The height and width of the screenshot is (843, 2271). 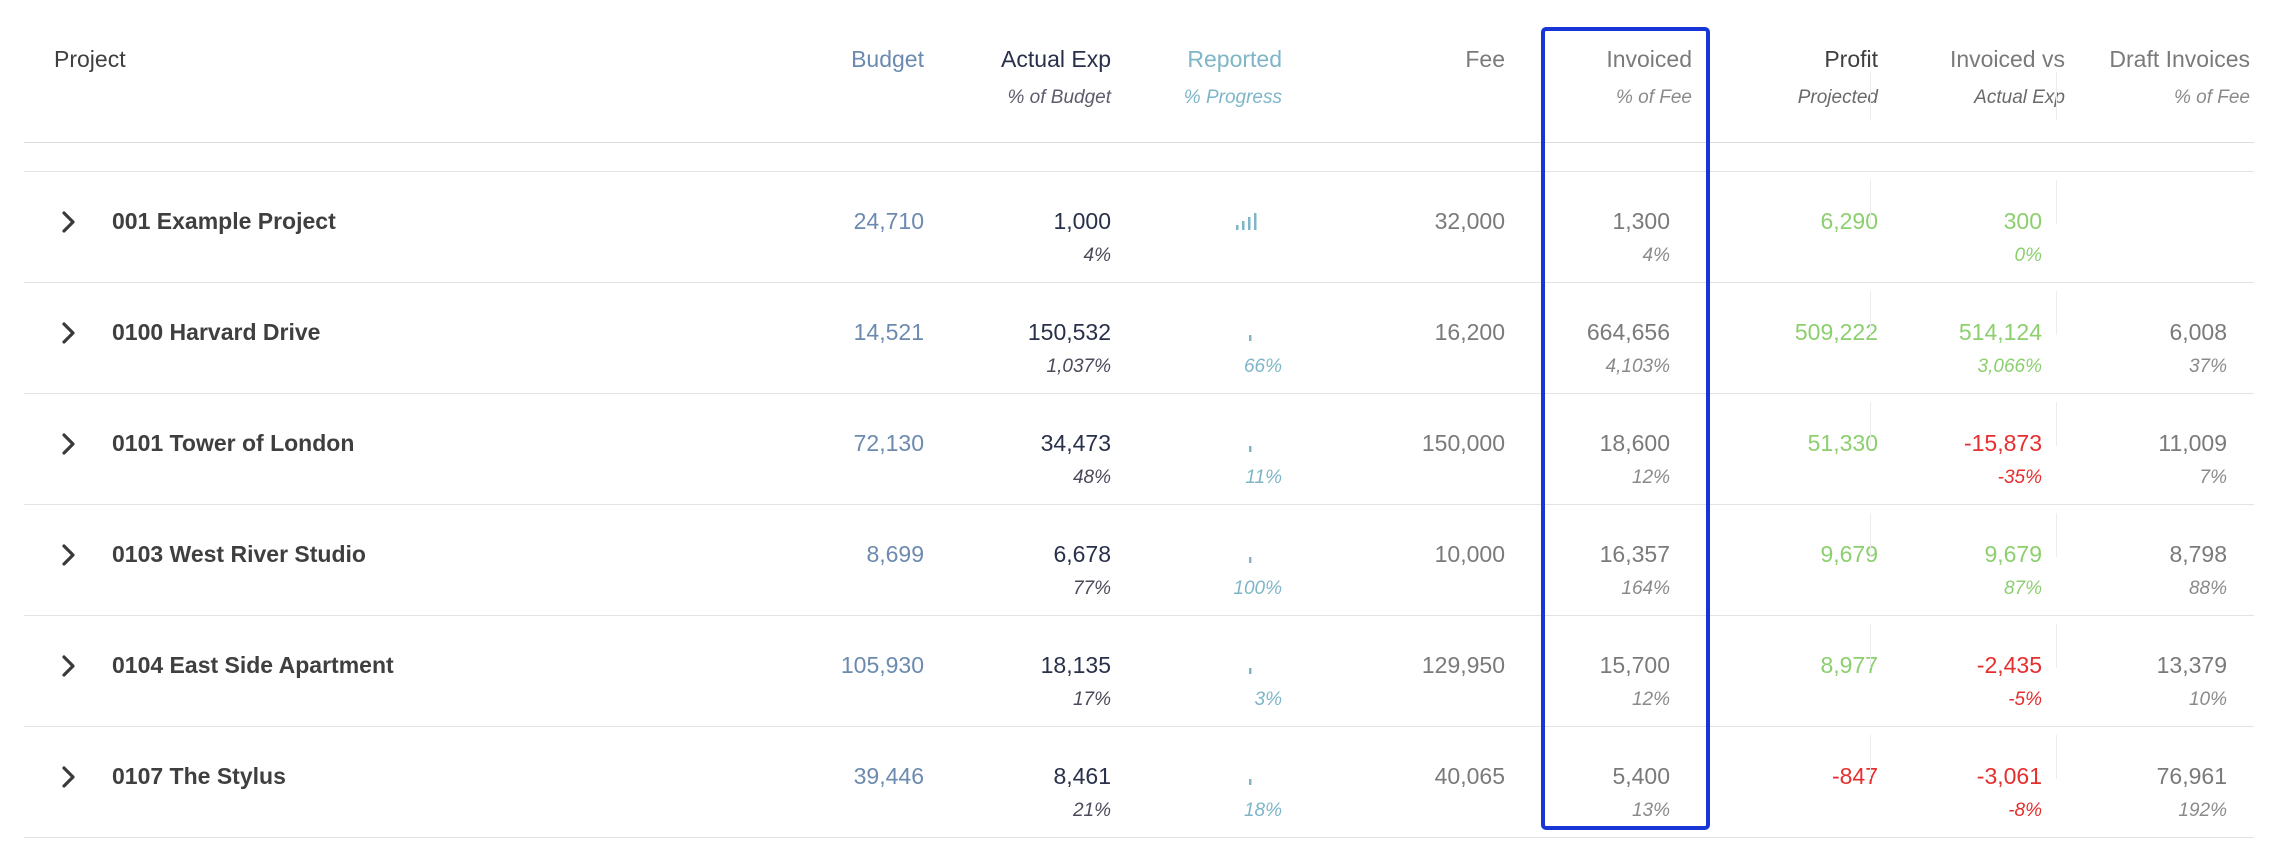 What do you see at coordinates (1082, 792) in the screenshot?
I see `actual-exp-cell: 8,461 21%` at bounding box center [1082, 792].